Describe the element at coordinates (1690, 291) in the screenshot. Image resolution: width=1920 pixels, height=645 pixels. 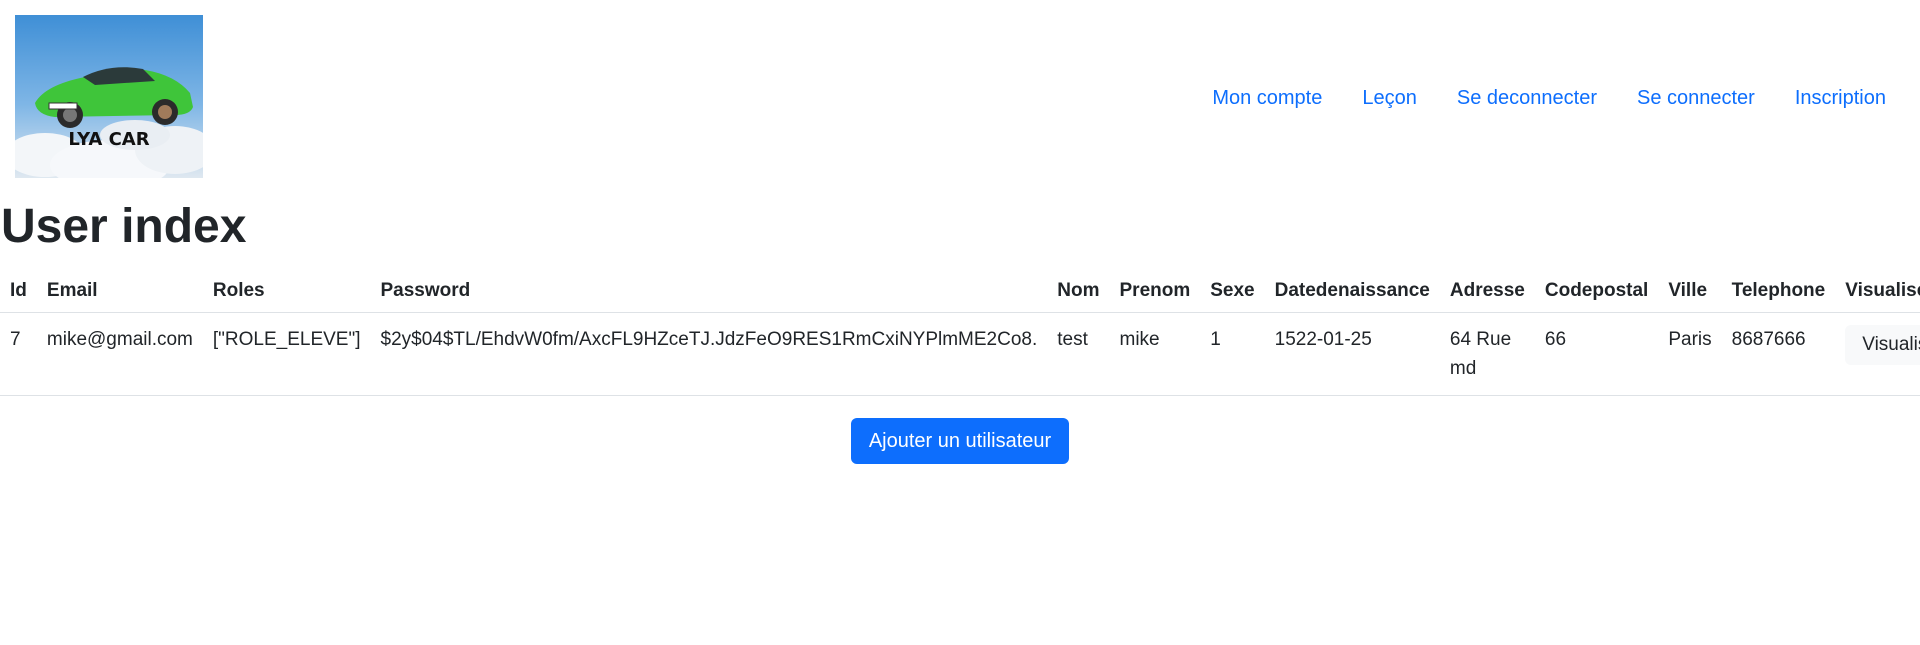
I see `col-header-ville: Ville` at that location.